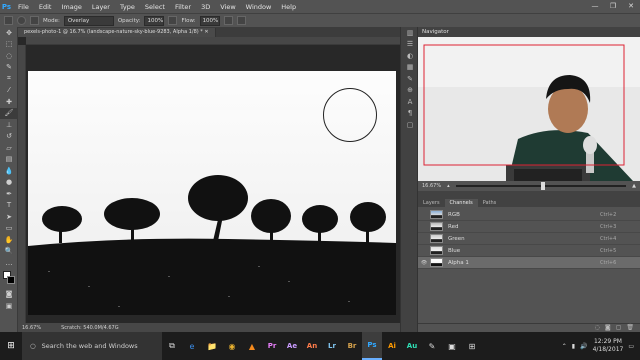 The height and width of the screenshot is (360, 640). Describe the element at coordinates (332, 346) in the screenshot. I see `lightroom-icon: Lr` at that location.